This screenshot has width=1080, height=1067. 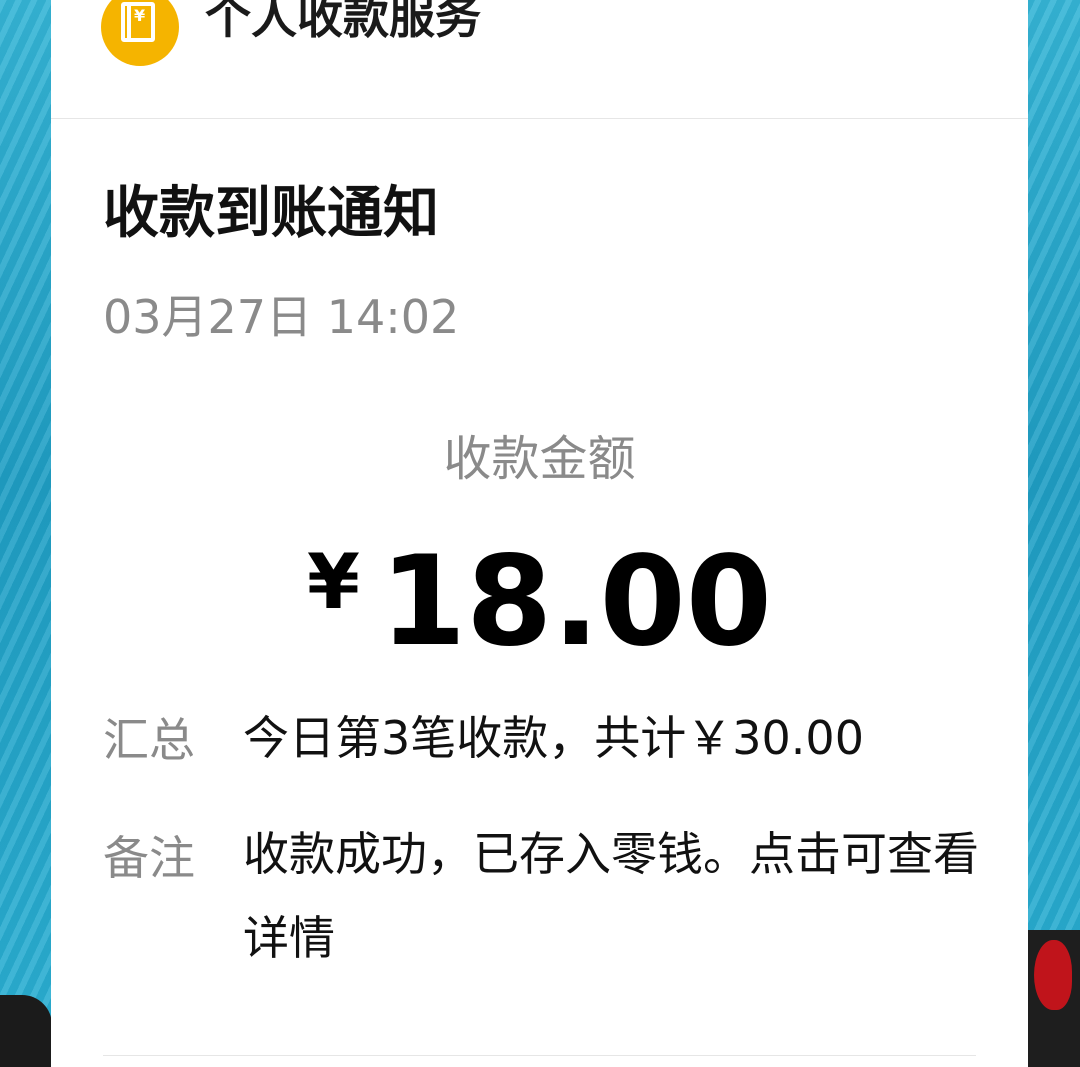 What do you see at coordinates (576, 602) in the screenshot?
I see `amount-value: 18.00` at bounding box center [576, 602].